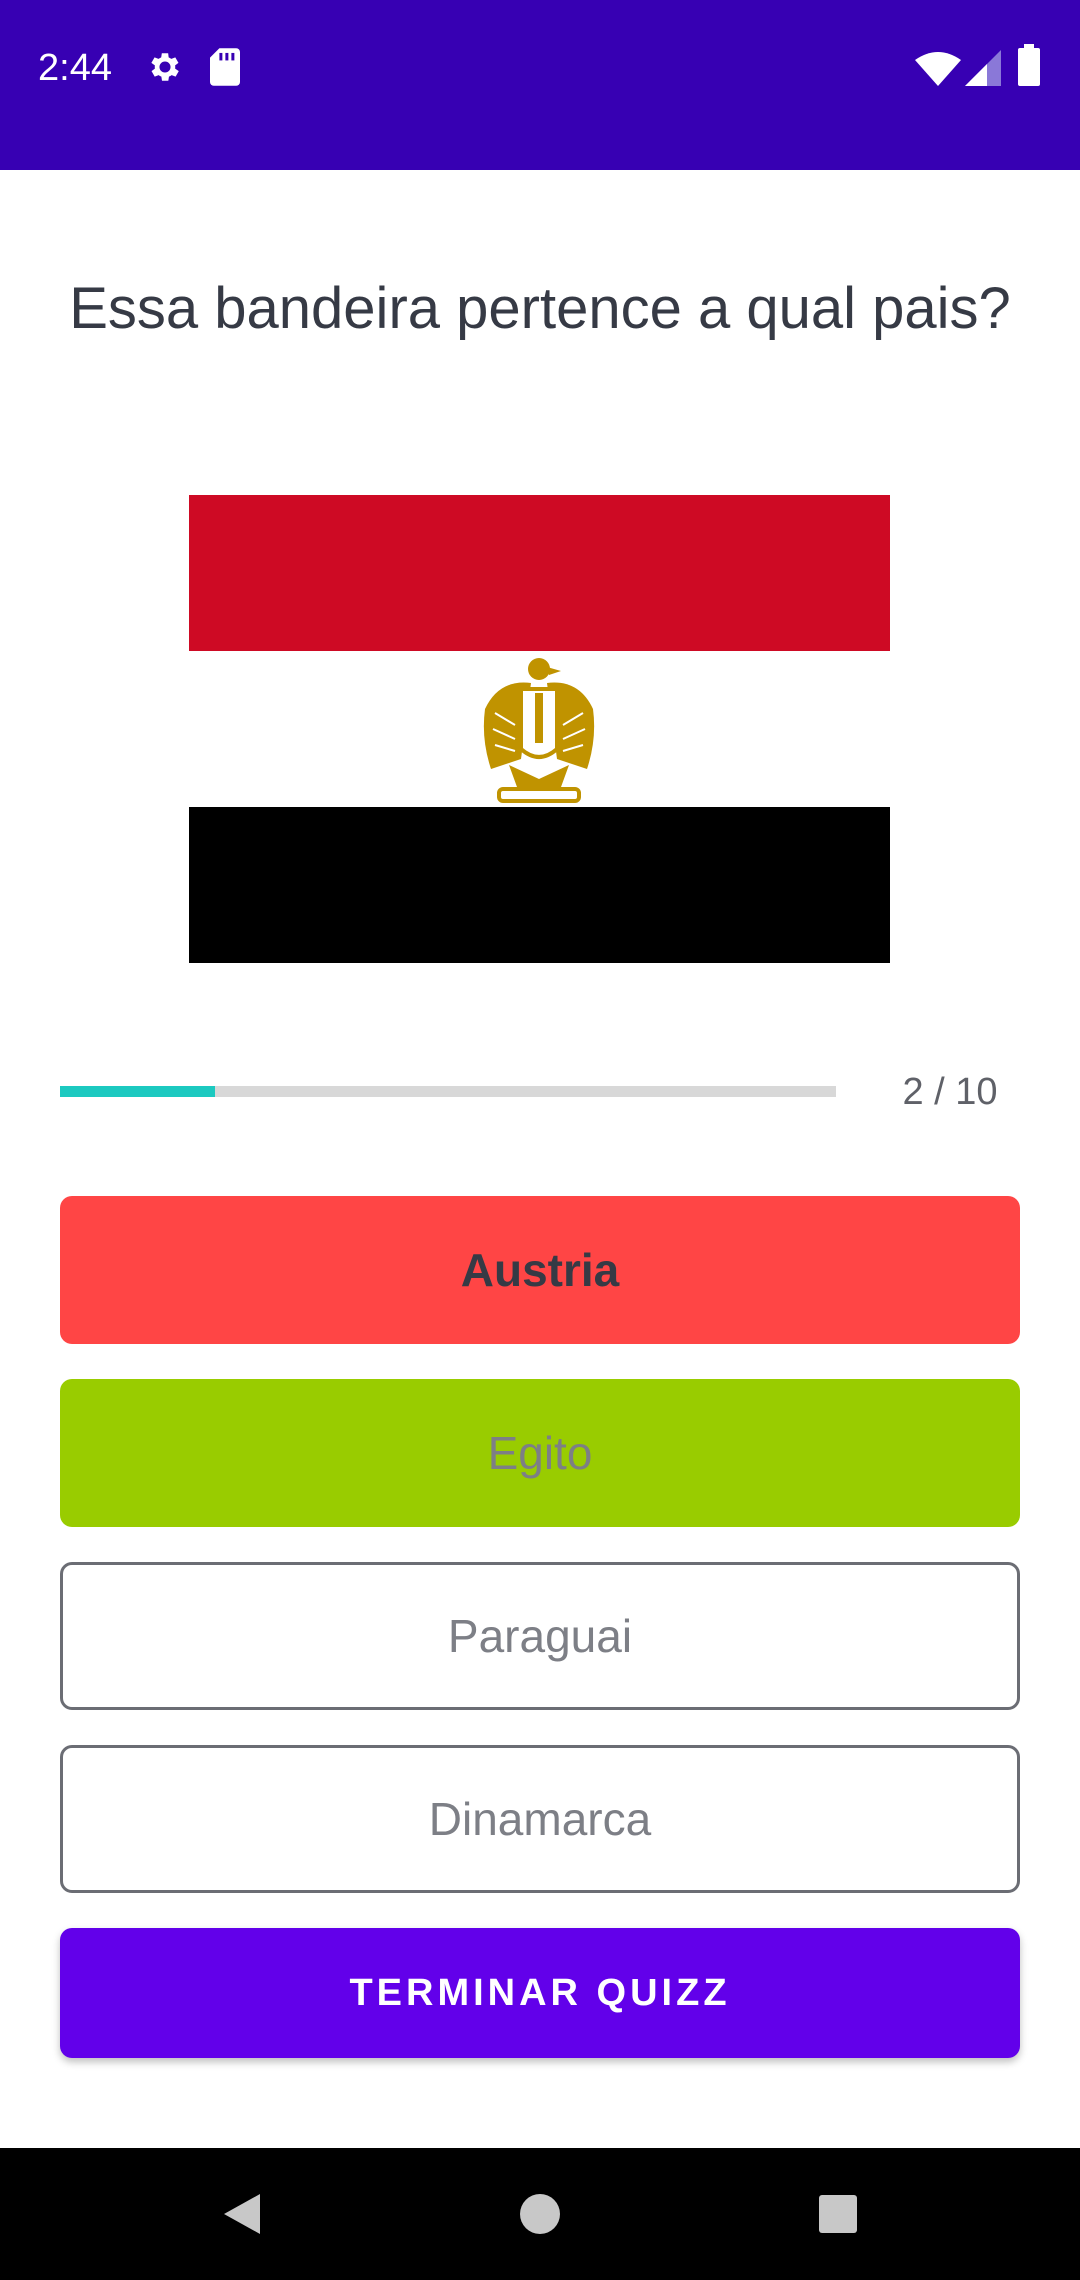 This screenshot has height=2280, width=1080. Describe the element at coordinates (540, 1993) in the screenshot. I see `finish-quiz-button: TERMINAR QUIZZ` at that location.